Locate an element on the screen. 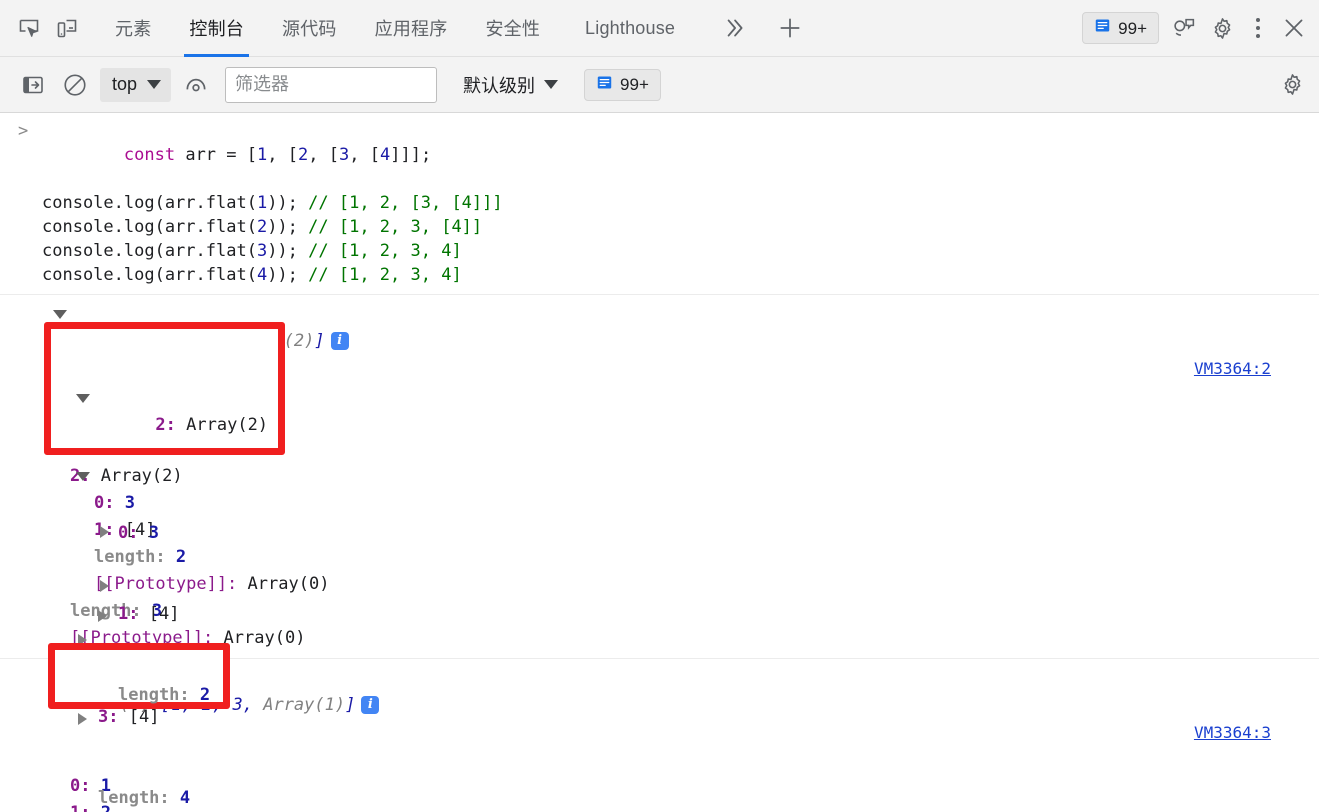 The height and width of the screenshot is (812, 1319). log-level-selector: 默认级别 is located at coordinates (510, 85).